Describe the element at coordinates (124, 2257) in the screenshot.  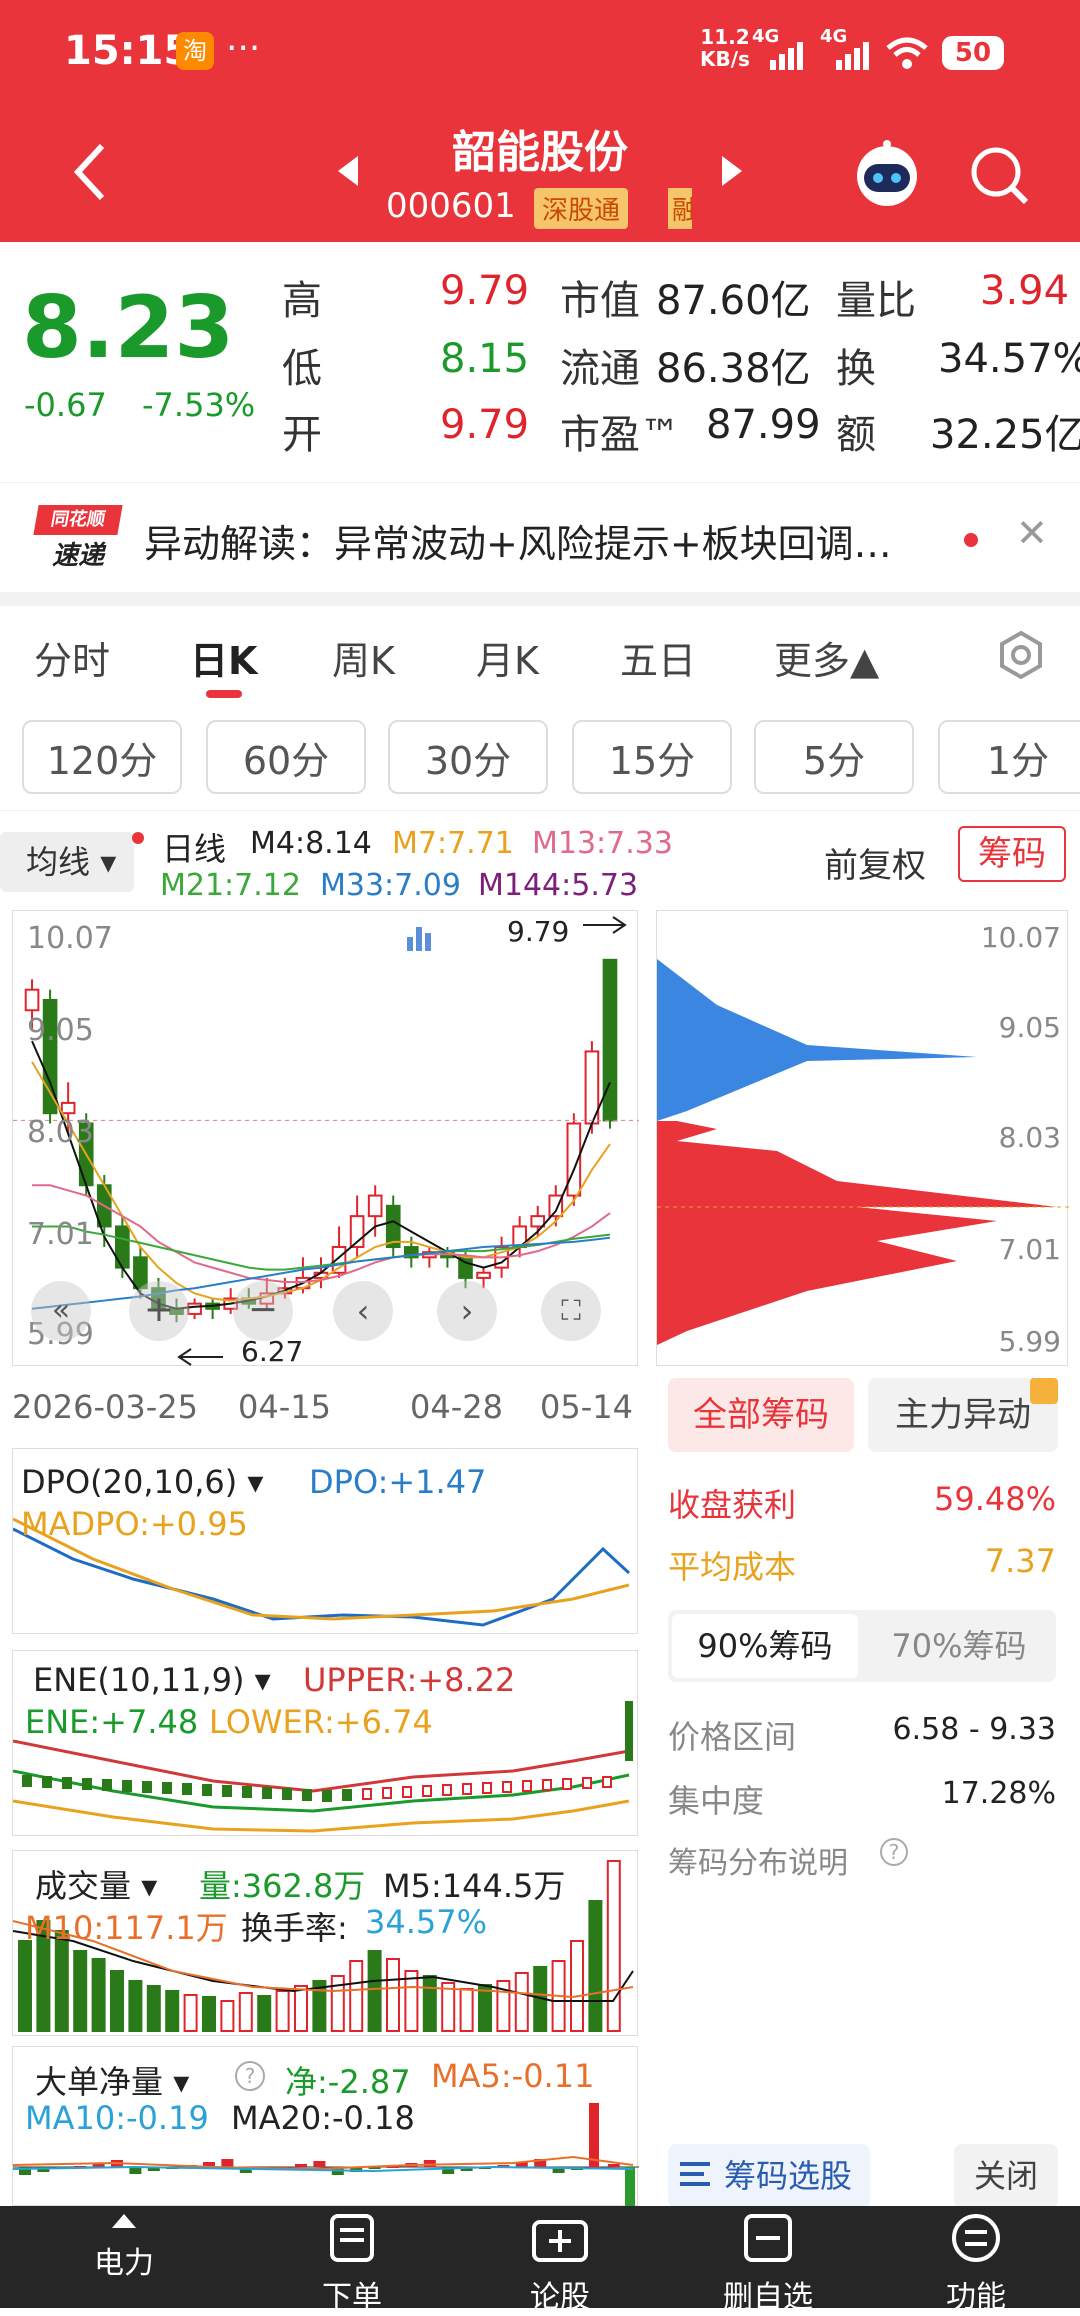
I see `nav-sector: 电力` at that location.